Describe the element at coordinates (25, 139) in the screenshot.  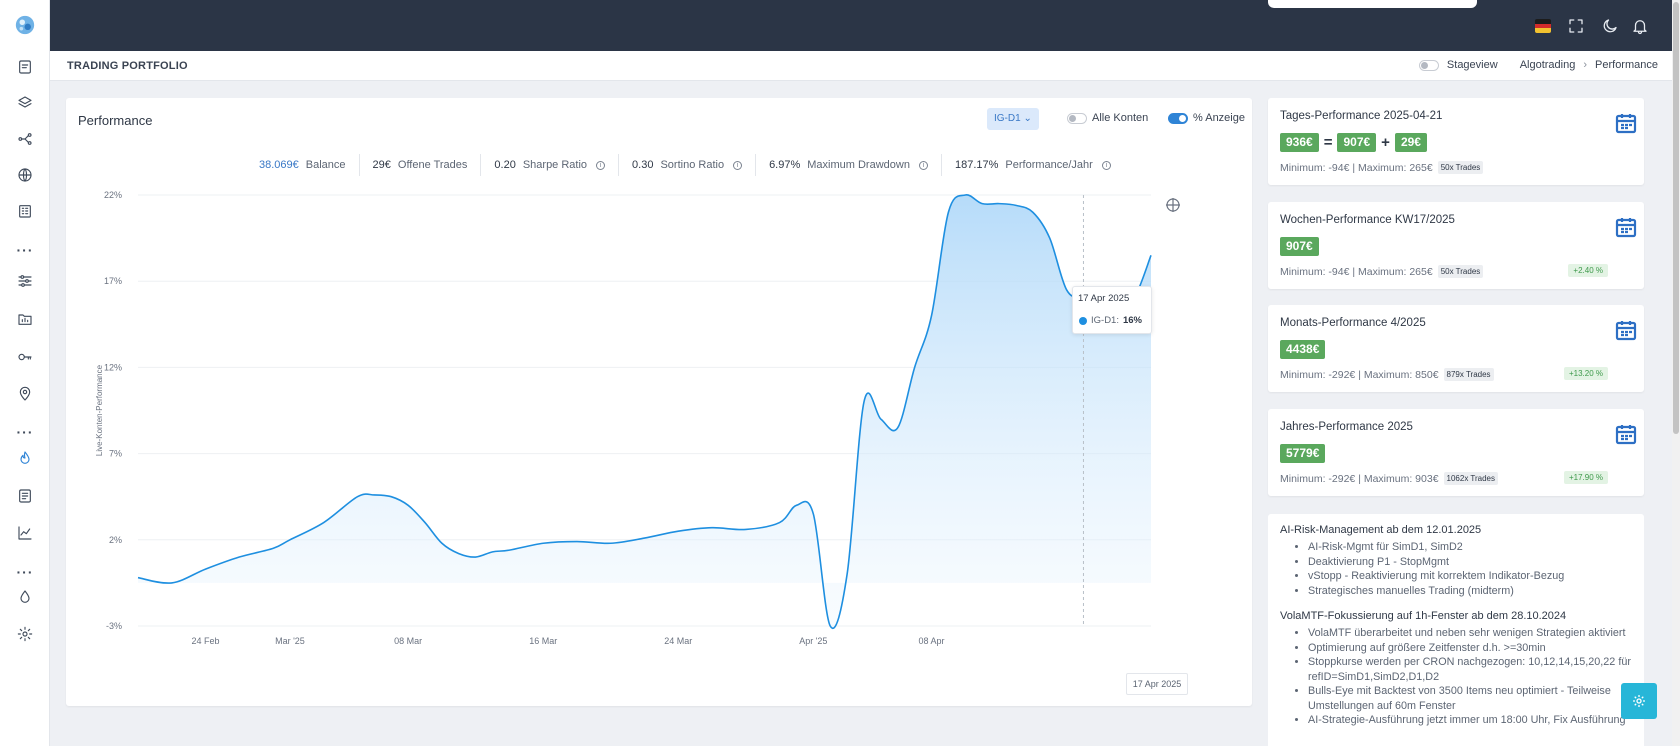
I see `share-icon` at that location.